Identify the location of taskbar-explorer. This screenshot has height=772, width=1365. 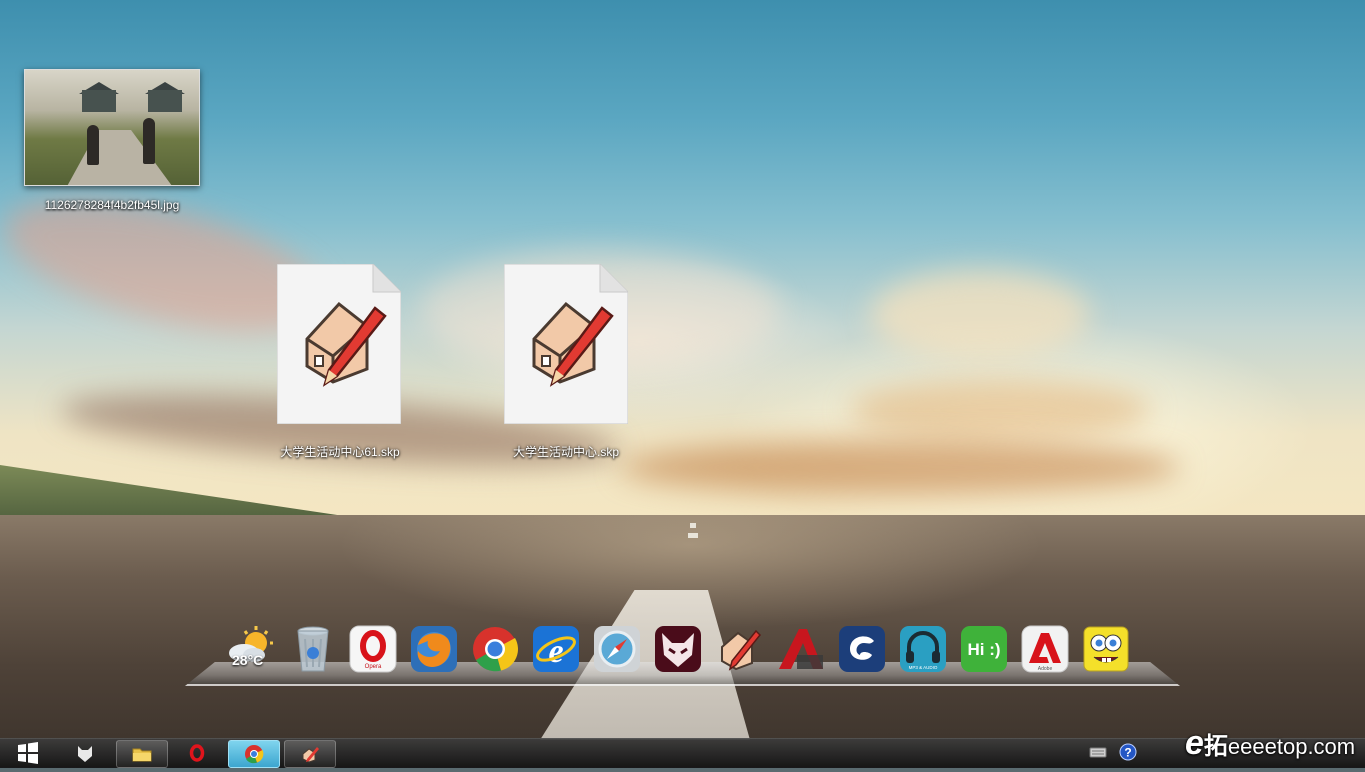
(142, 754).